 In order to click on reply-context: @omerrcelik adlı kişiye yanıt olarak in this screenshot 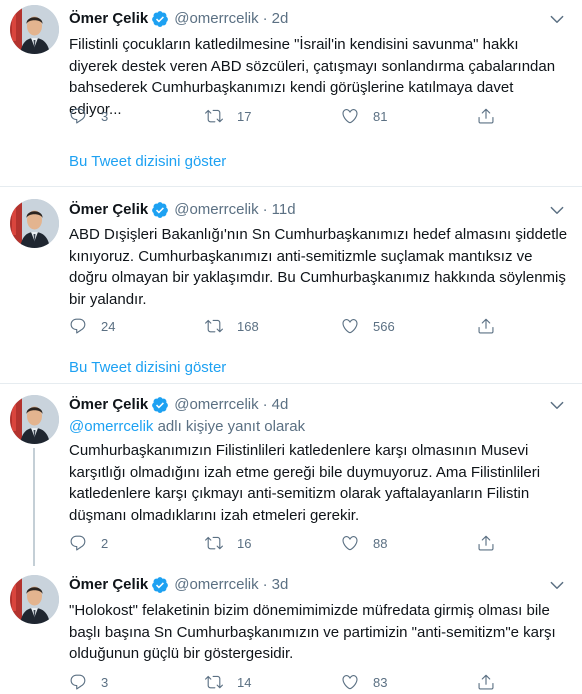, I will do `click(187, 427)`.